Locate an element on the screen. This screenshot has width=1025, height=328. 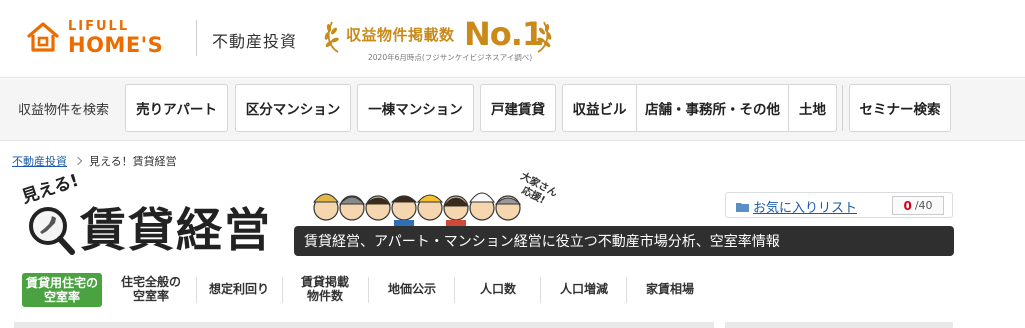
tab-label-line1: 賃貸掲載 is located at coordinates (324, 282).